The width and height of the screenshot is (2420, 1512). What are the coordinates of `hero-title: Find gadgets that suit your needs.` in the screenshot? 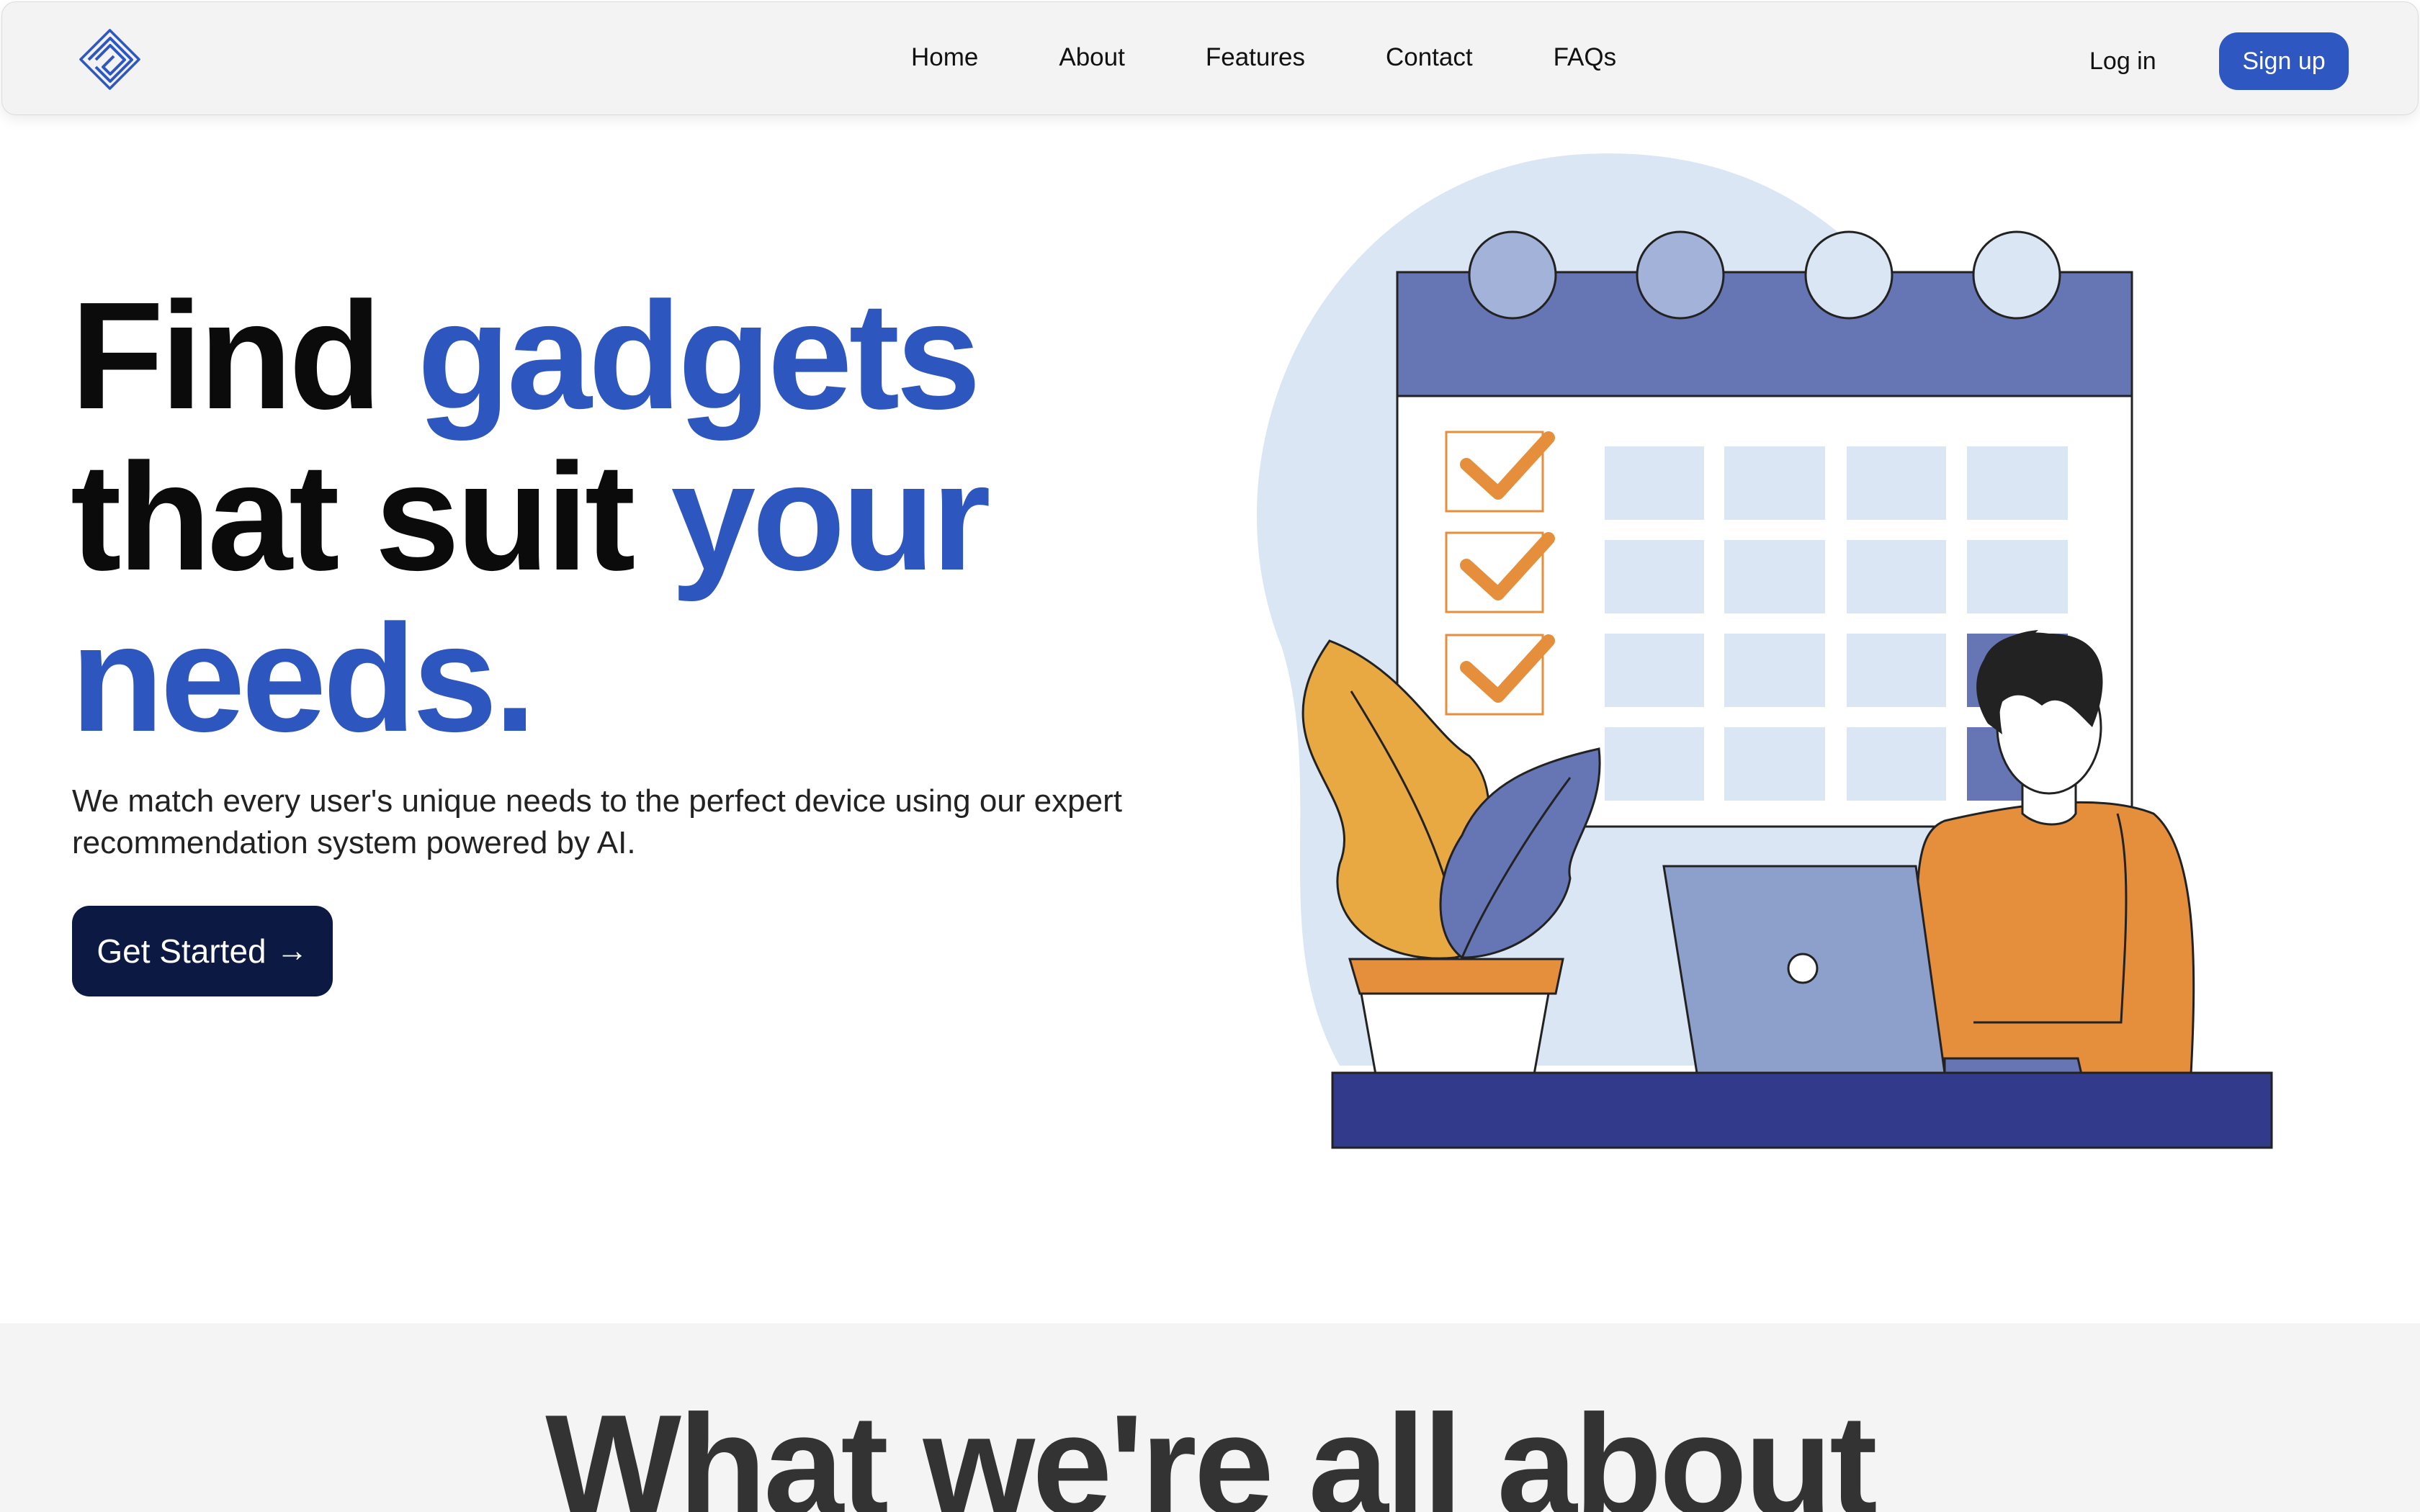 It's located at (629, 517).